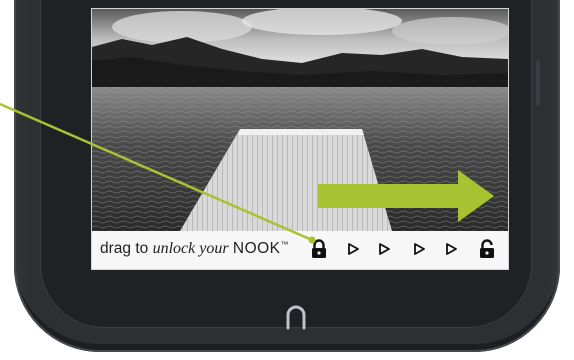 This screenshot has height=360, width=574. Describe the element at coordinates (190, 248) in the screenshot. I see `unlock-italic-text: unlock your` at that location.